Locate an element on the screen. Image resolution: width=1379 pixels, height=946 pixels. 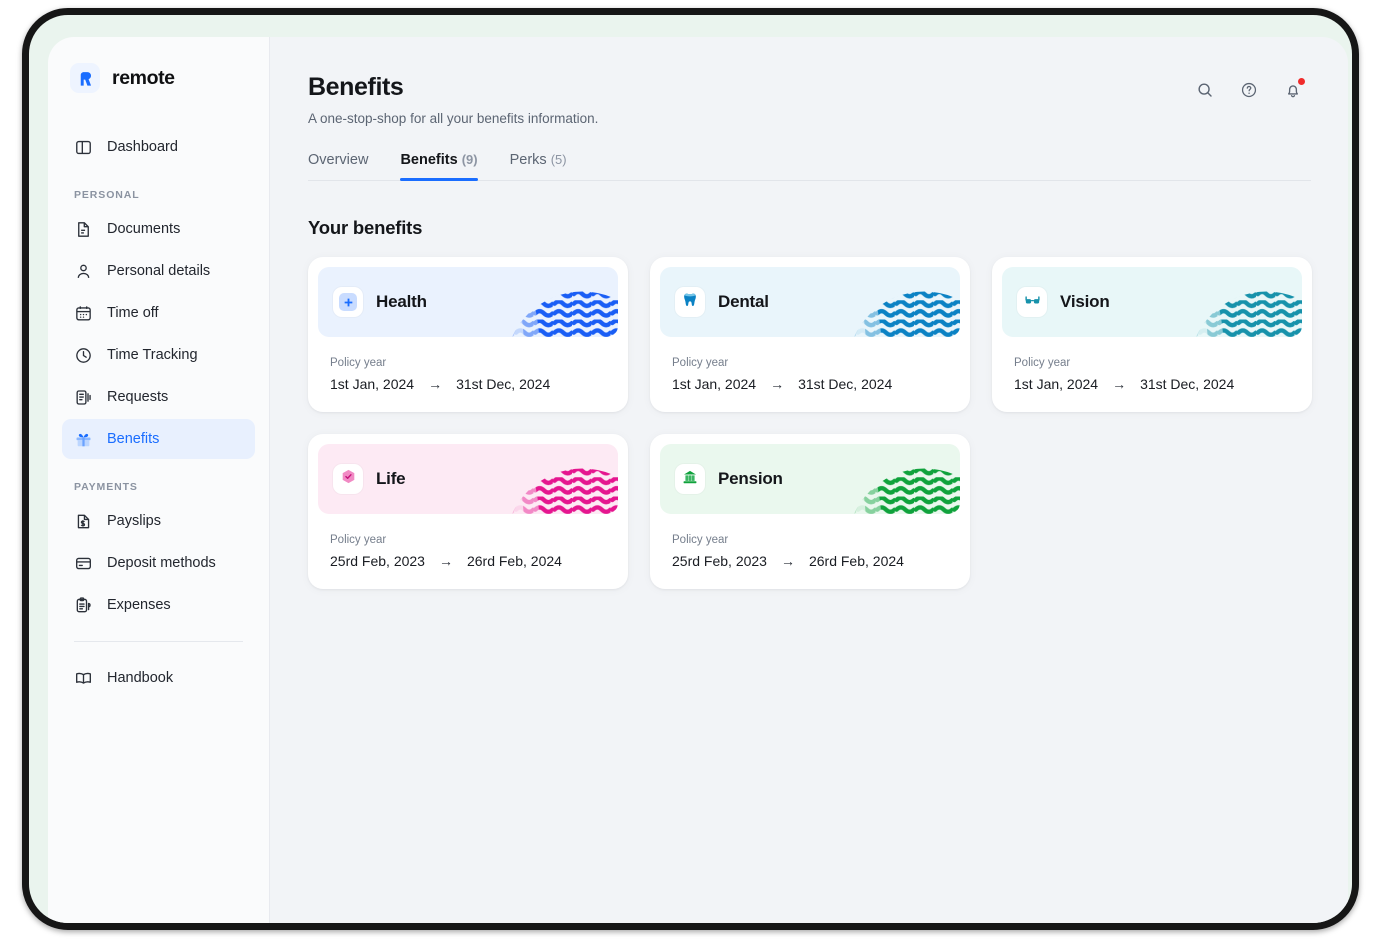
requests-icon is located at coordinates (83, 397).